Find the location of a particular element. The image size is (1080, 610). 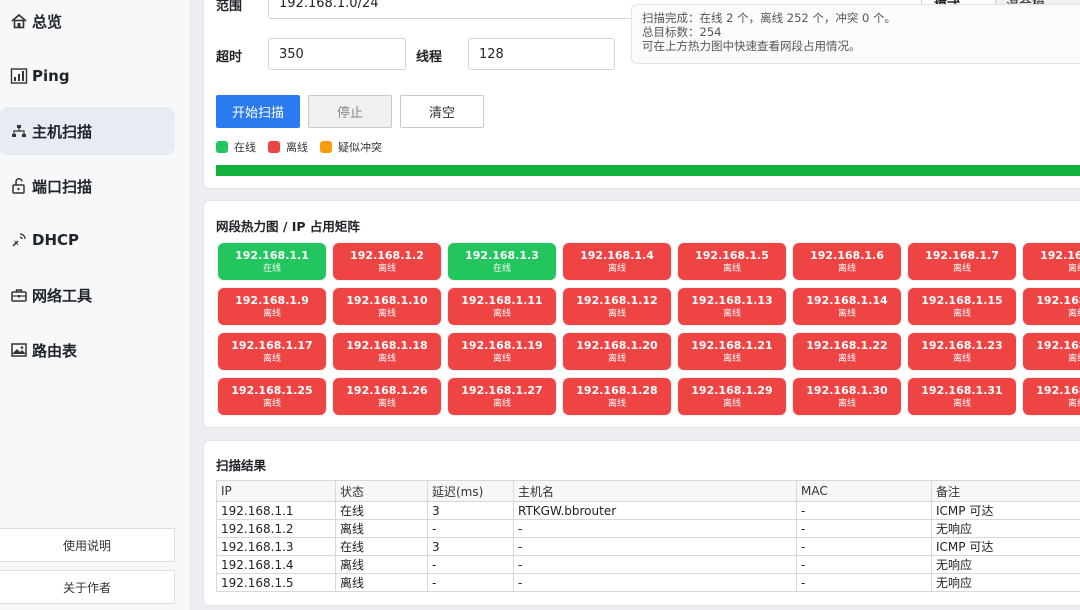

sidebar-item-label: DHCP is located at coordinates (56, 240).